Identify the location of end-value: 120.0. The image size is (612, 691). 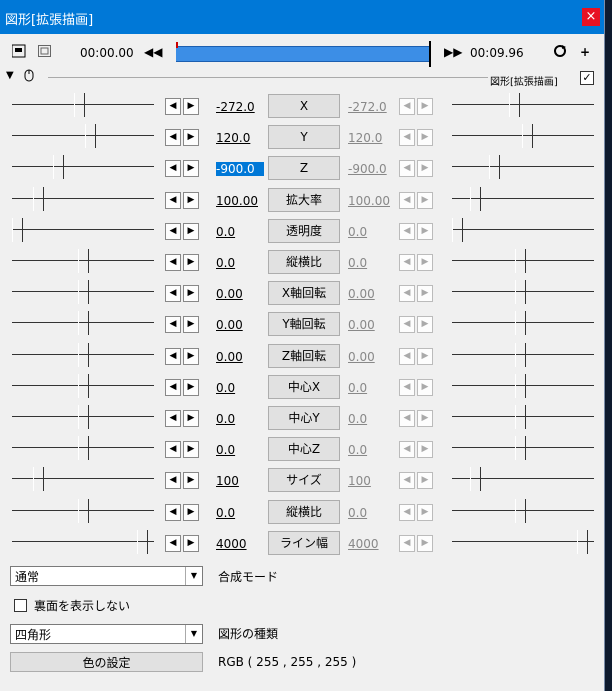
(372, 138).